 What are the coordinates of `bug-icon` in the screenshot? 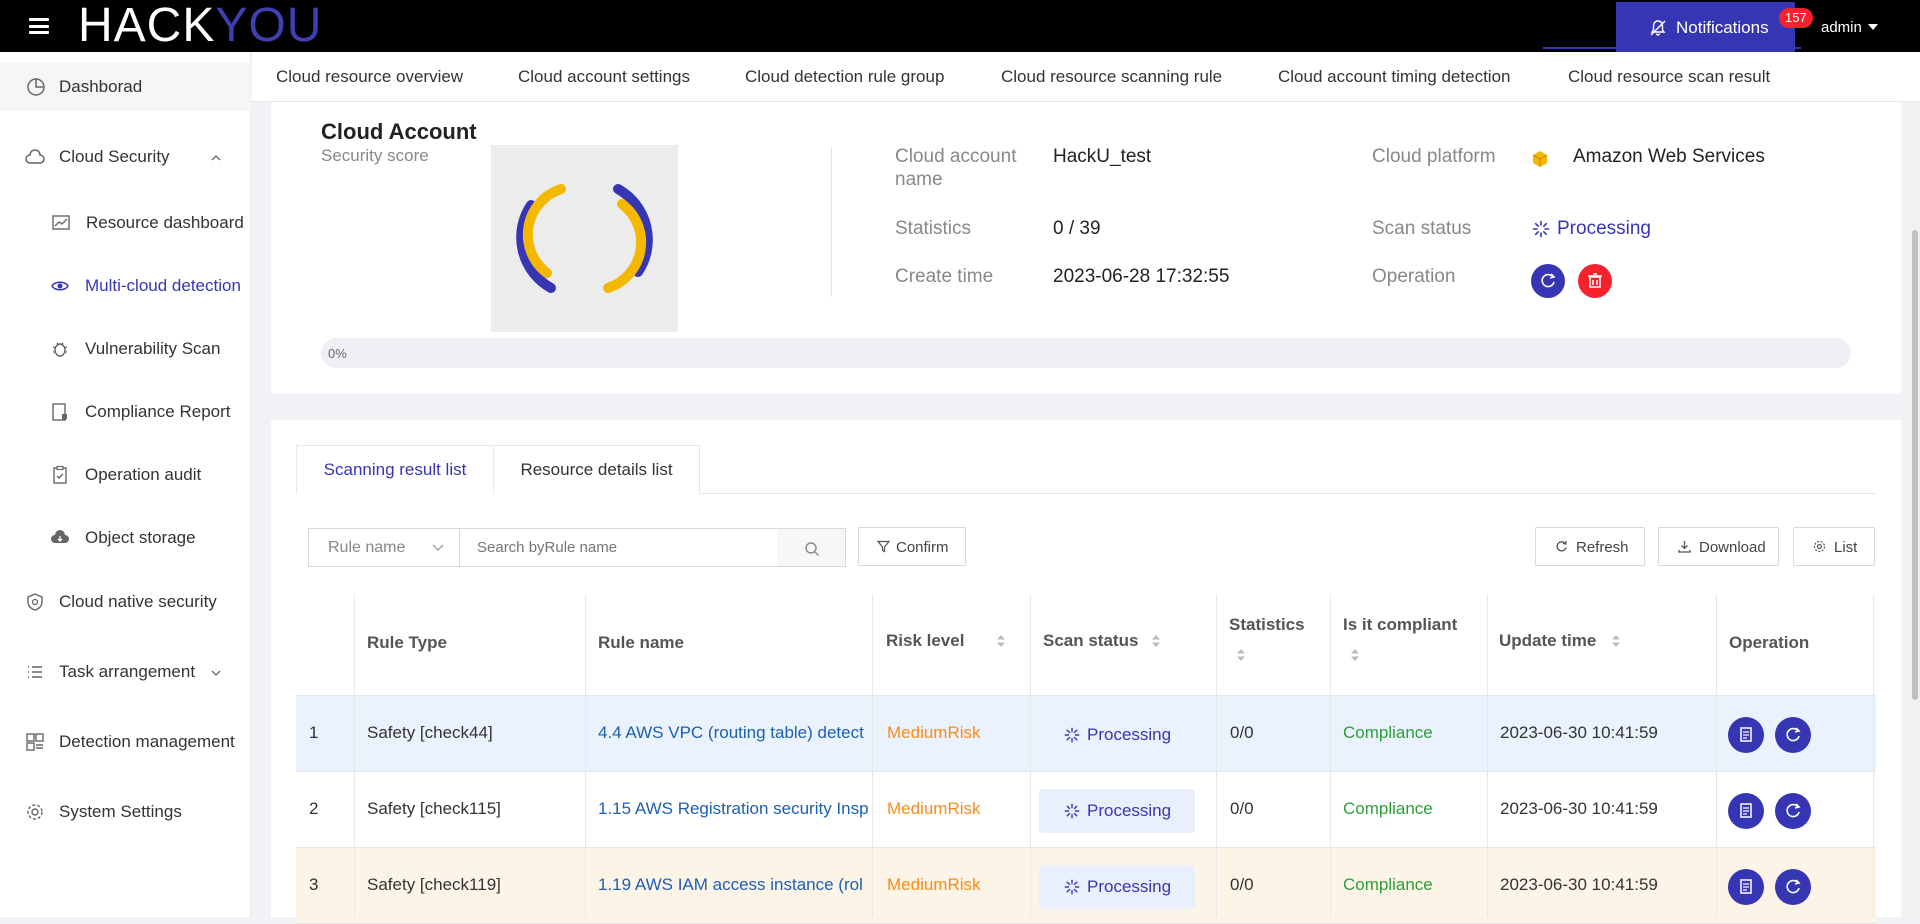 It's located at (60, 349).